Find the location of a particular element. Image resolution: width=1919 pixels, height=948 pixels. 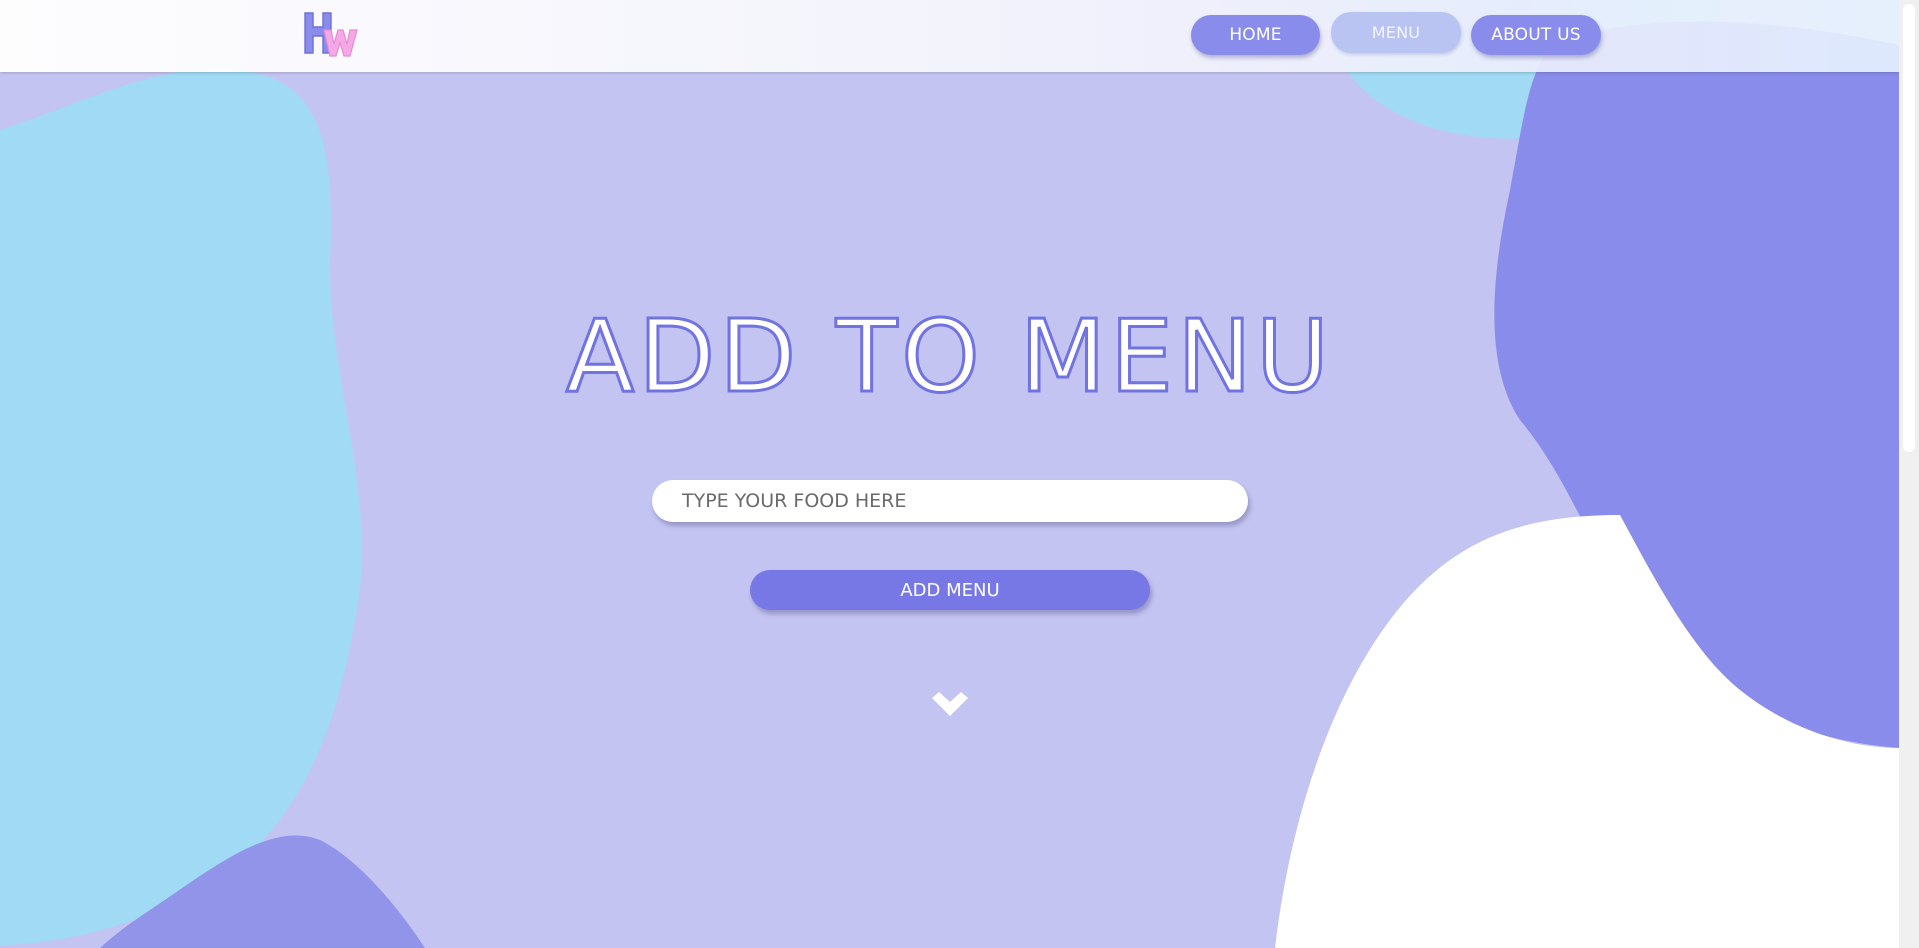

nav-home-label: HOME is located at coordinates (1255, 35).